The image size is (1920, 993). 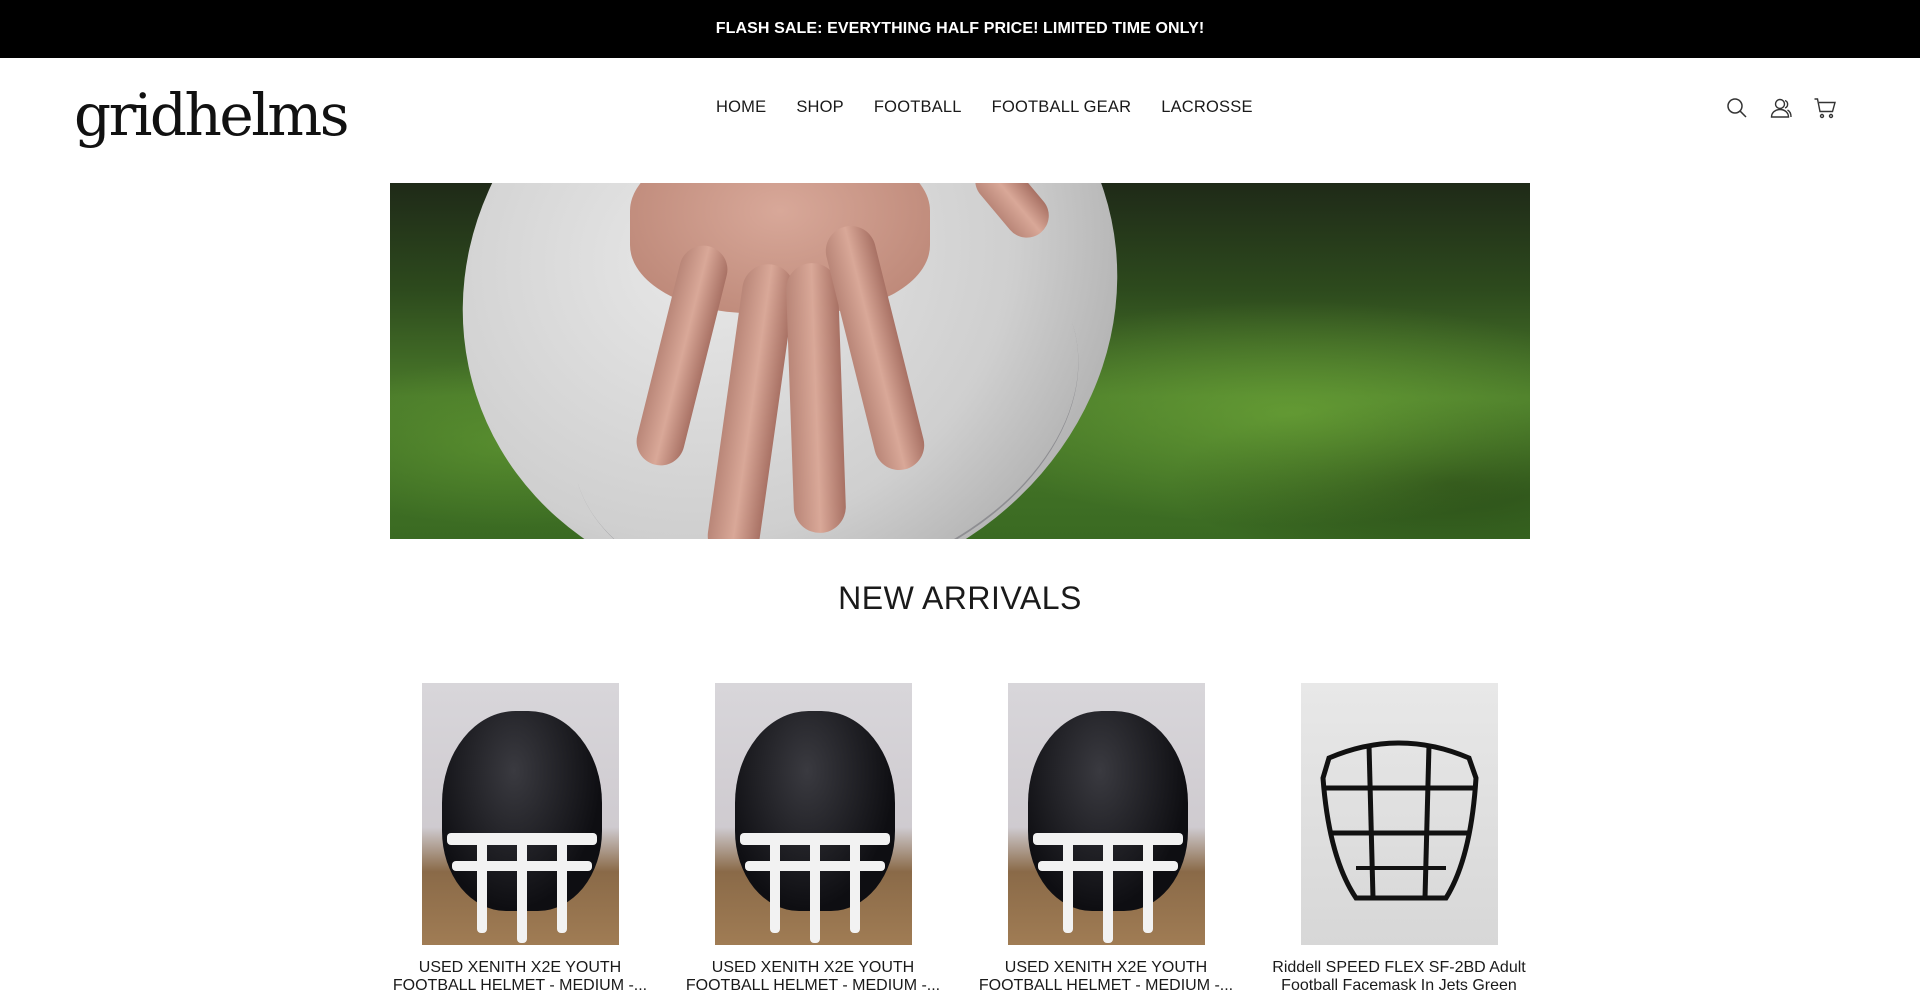 I want to click on header-icons, so click(x=1781, y=108).